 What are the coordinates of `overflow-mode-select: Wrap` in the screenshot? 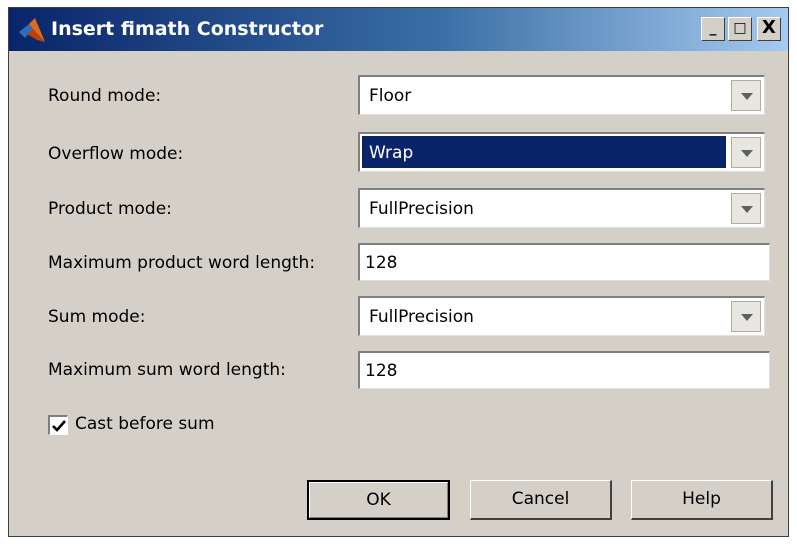 It's located at (561, 152).